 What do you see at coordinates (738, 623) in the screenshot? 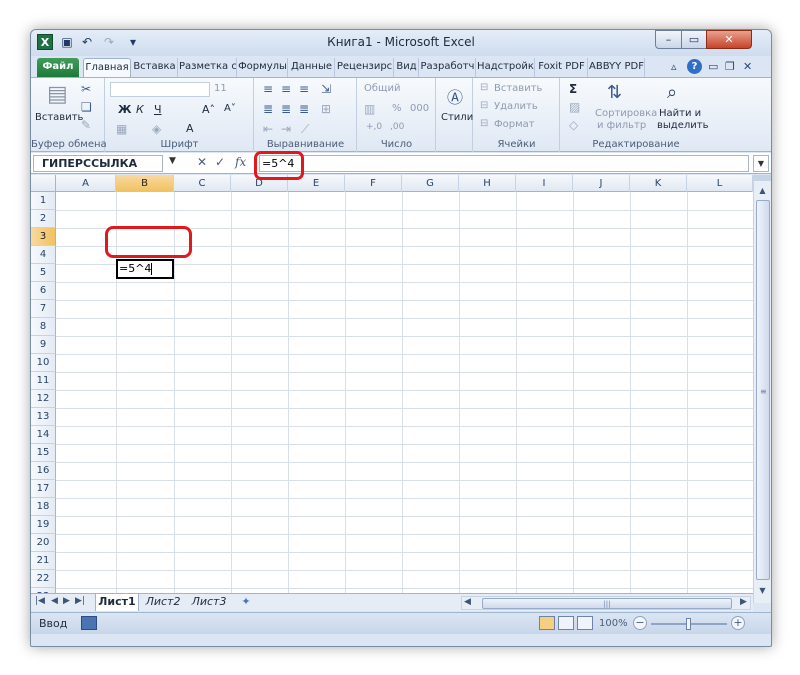
I see `zoom-in-icon: +` at bounding box center [738, 623].